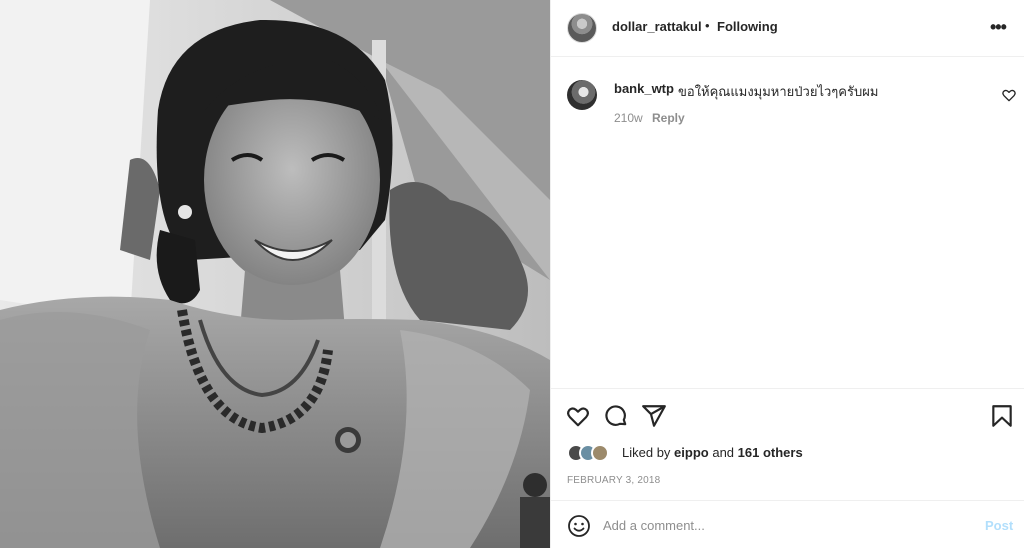  I want to click on likes-joiner: and, so click(723, 452).